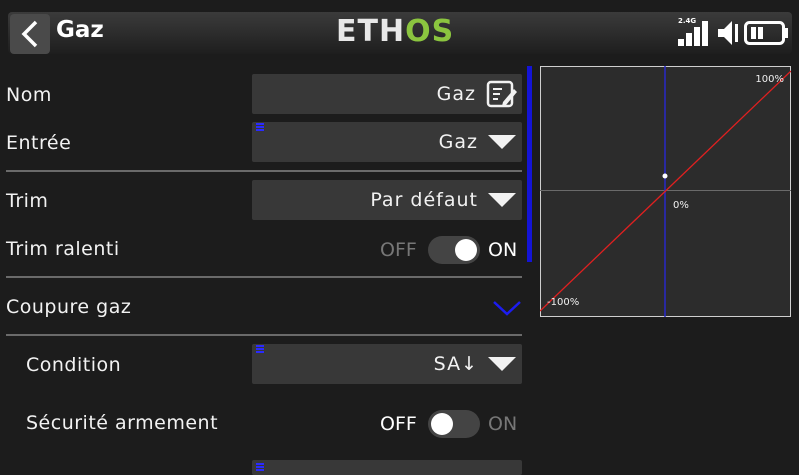  I want to click on curve-label-max: 100%, so click(769, 79).